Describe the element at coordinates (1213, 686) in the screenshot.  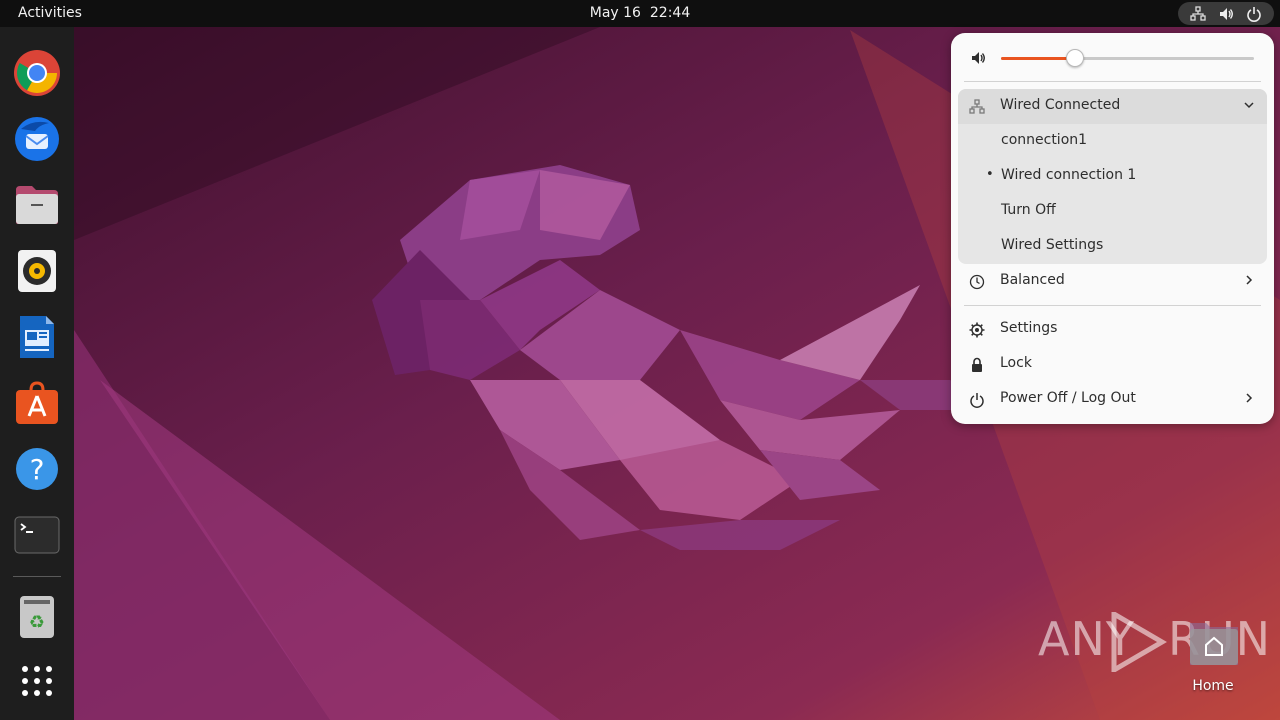
I see `home-folder-label: Home` at that location.